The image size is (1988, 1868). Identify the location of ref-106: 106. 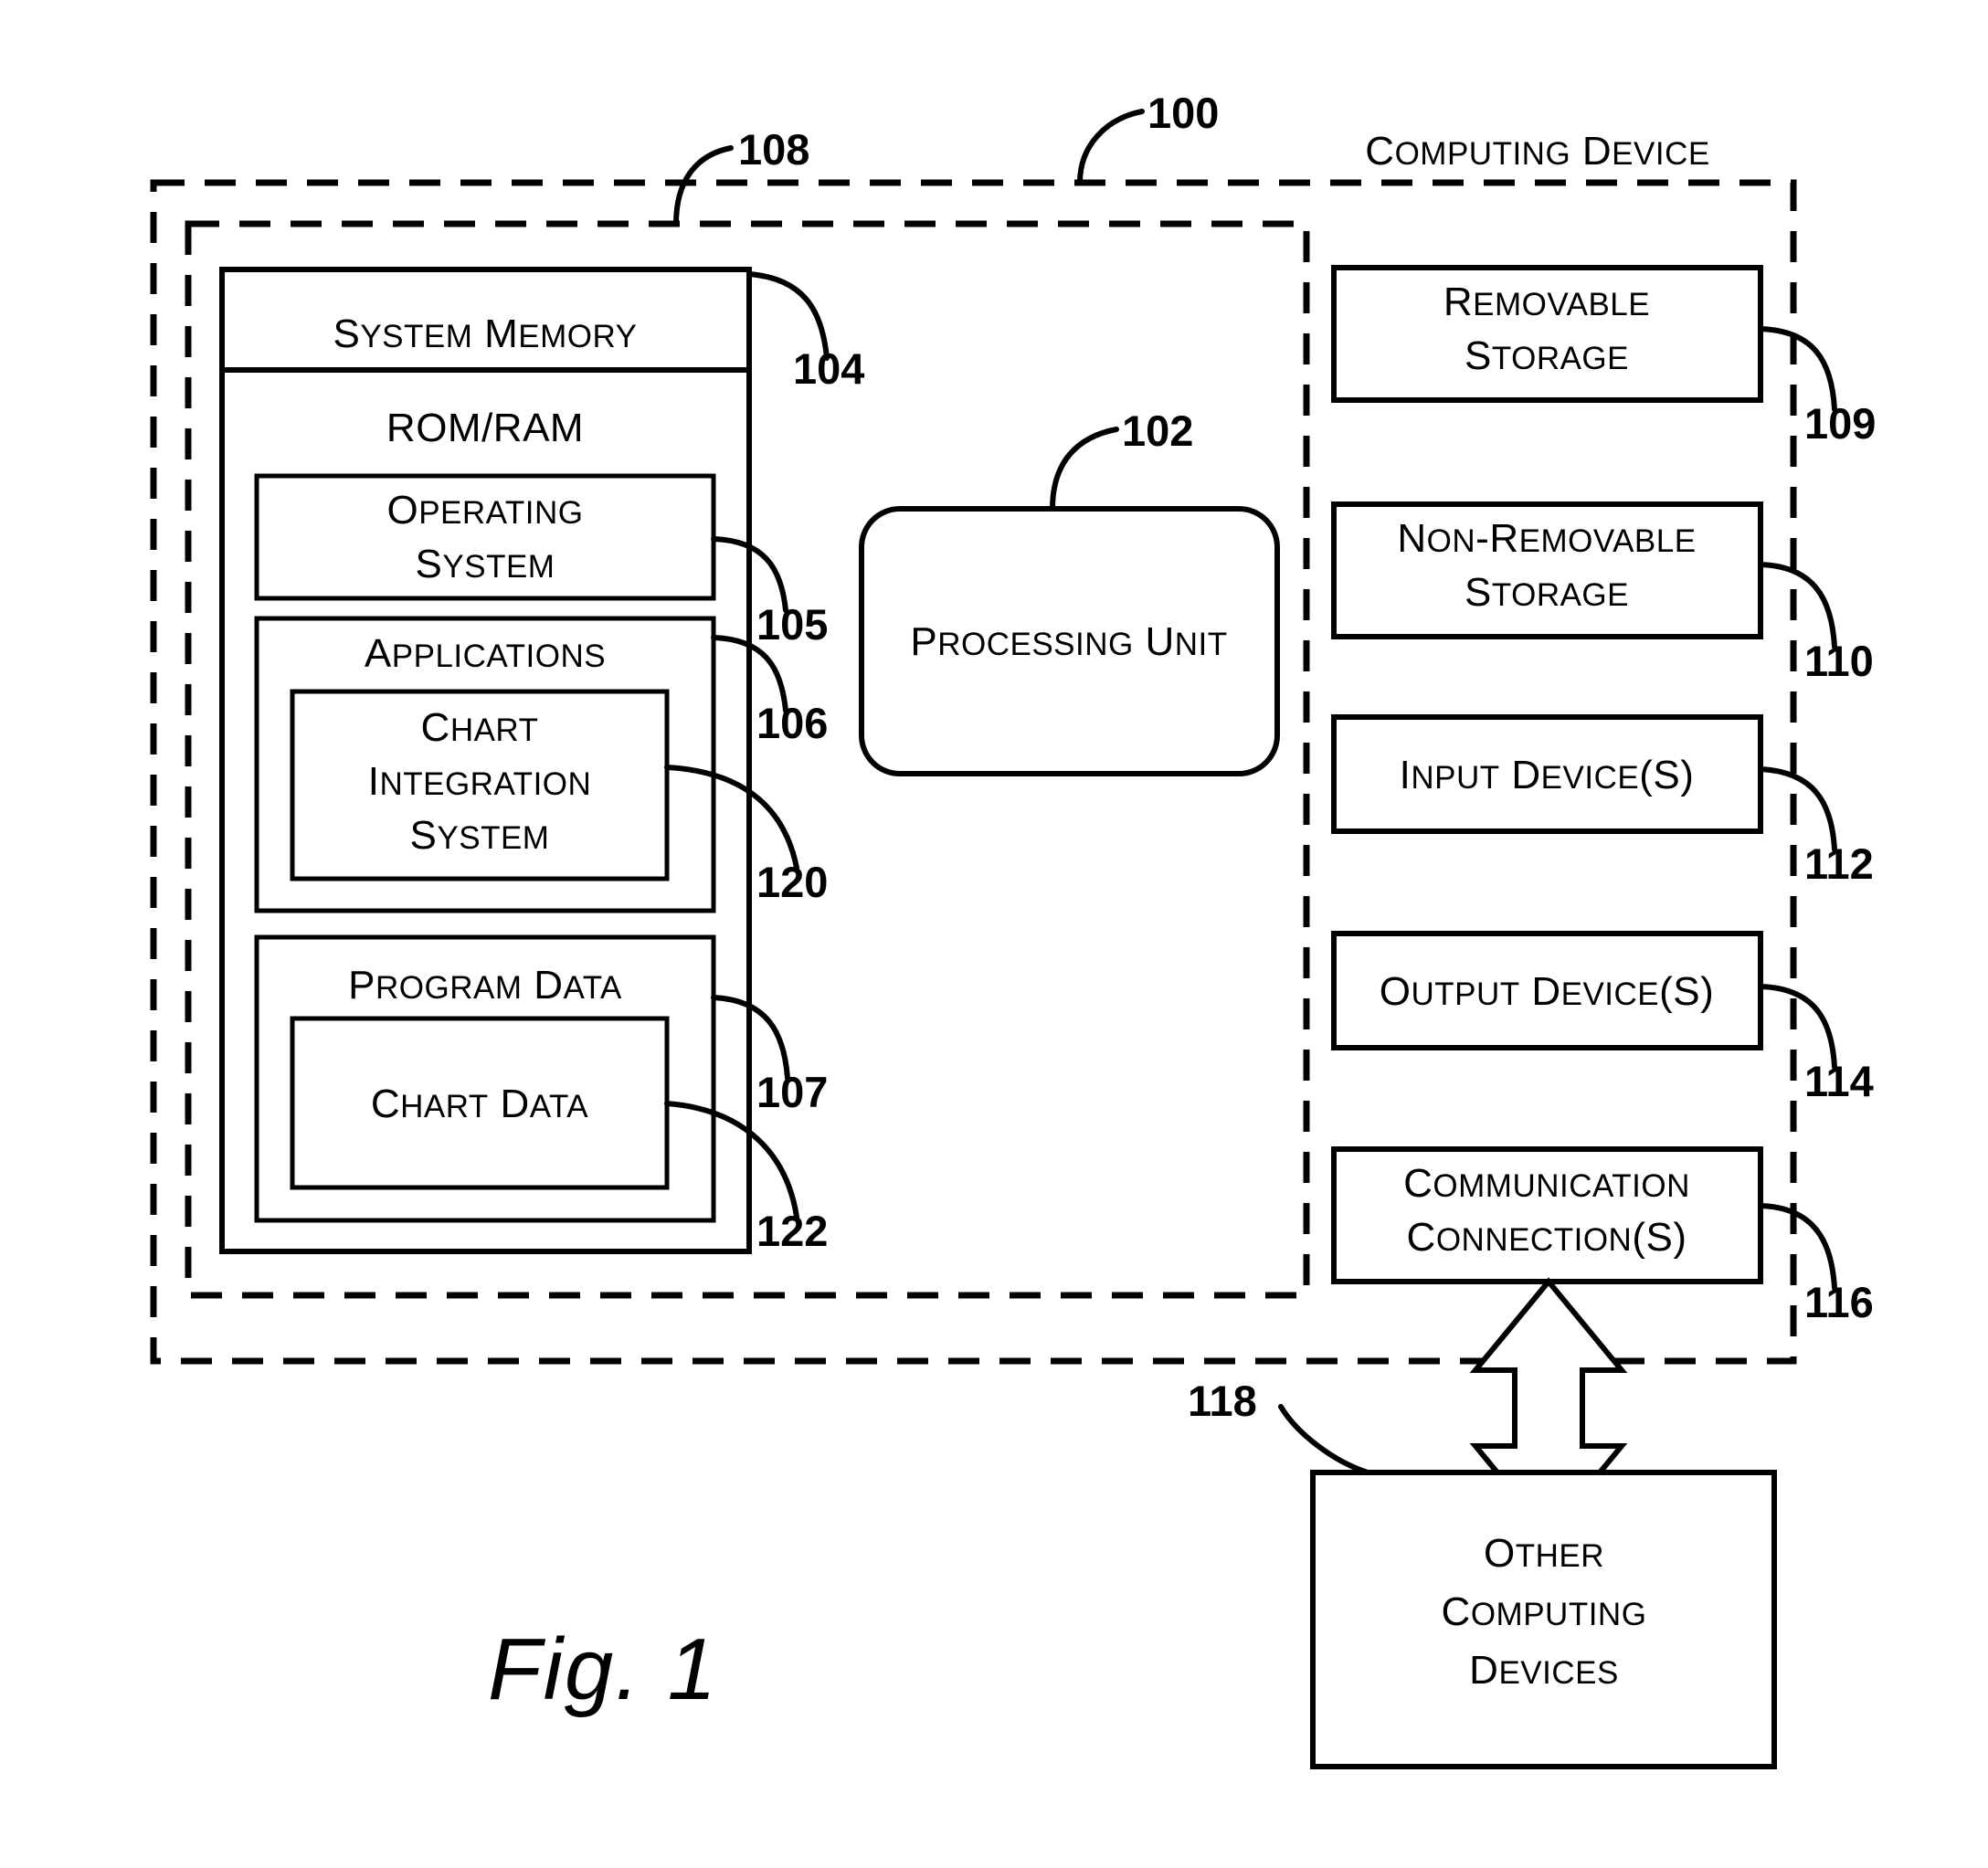
(792, 723).